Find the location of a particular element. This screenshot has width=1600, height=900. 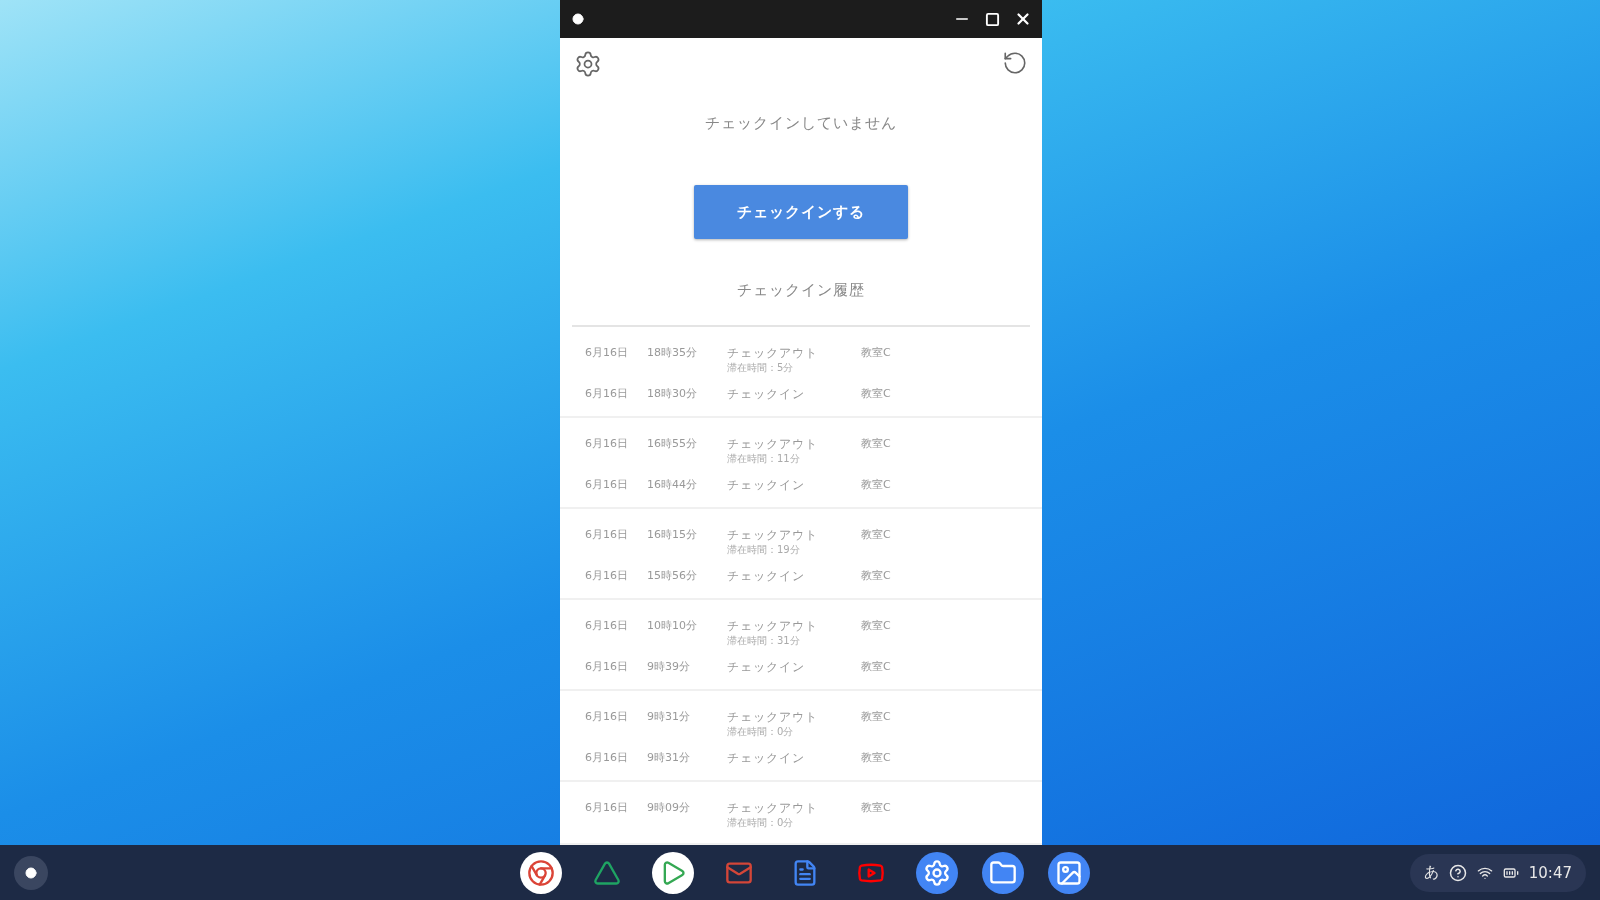

time-text: 18時35分 is located at coordinates (672, 353).